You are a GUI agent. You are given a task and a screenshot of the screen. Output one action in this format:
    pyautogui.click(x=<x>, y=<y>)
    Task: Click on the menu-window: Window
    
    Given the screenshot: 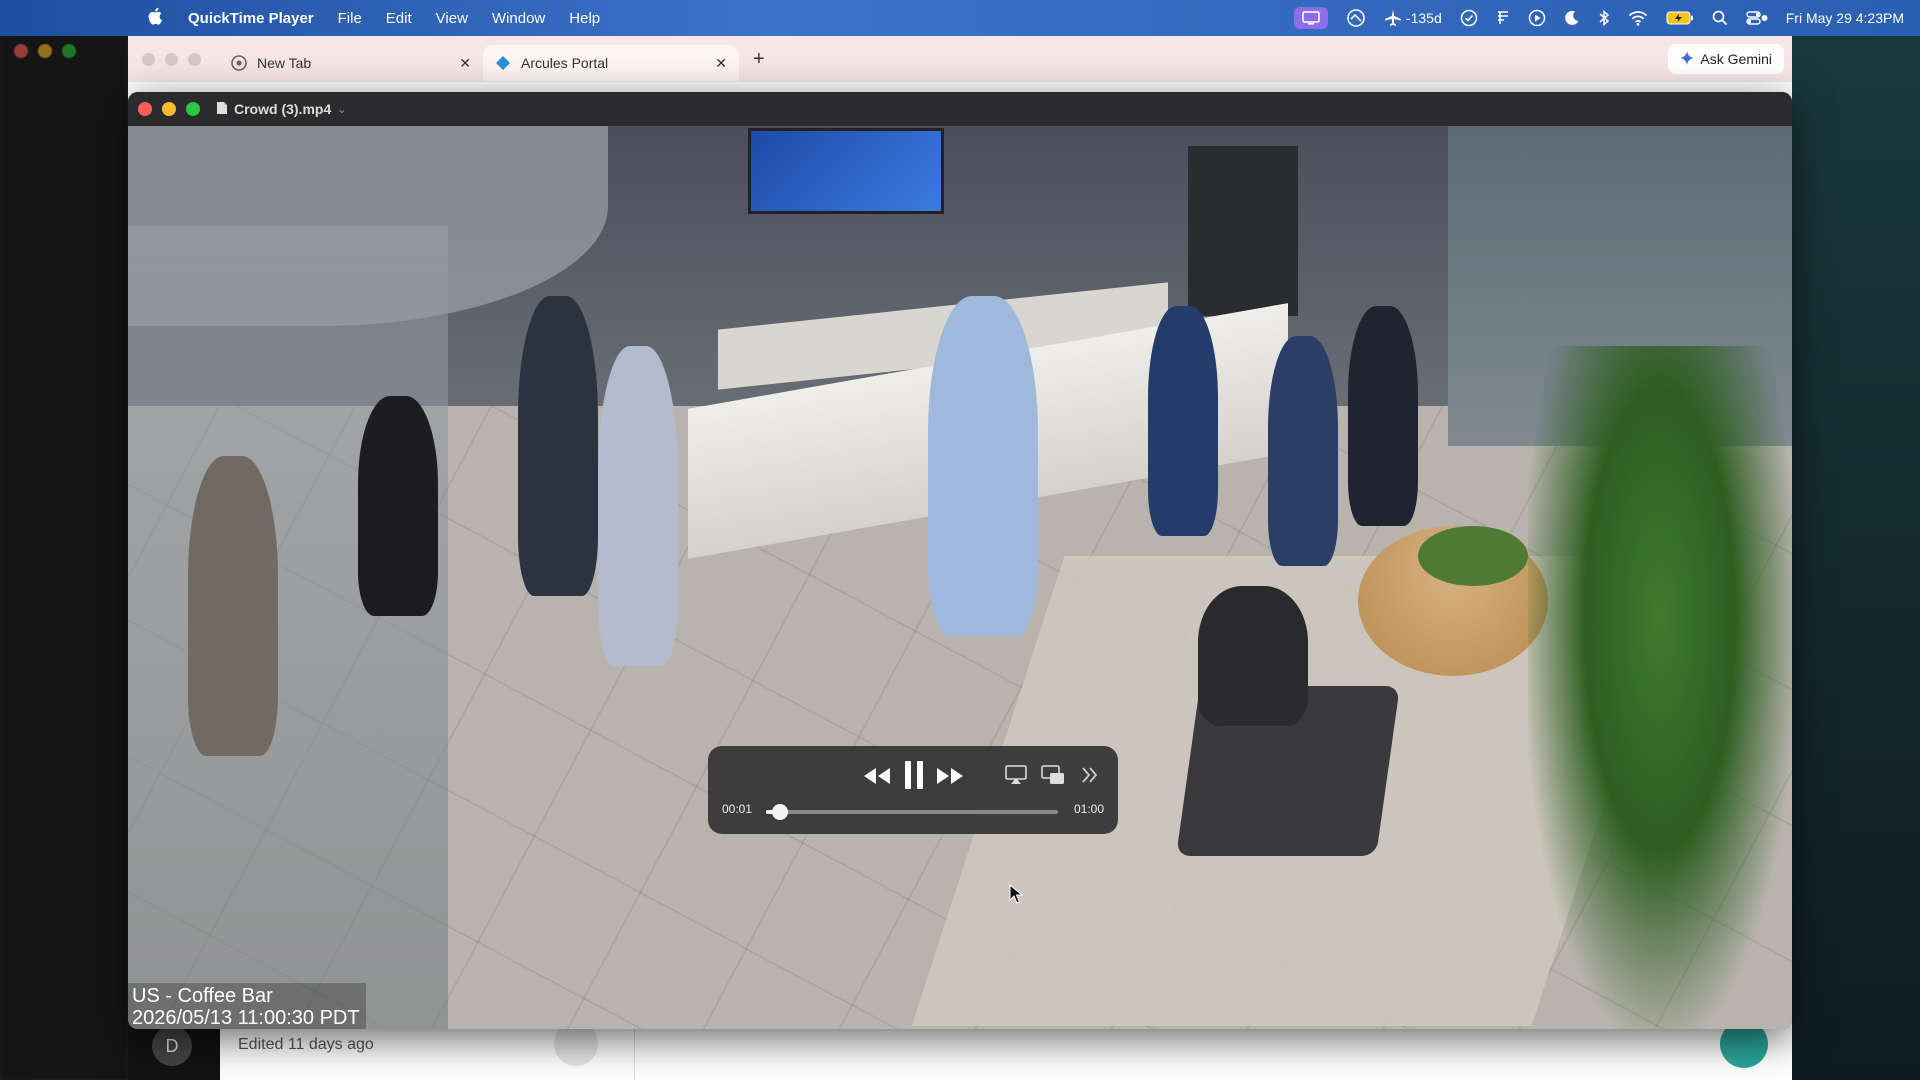 What is the action you would take?
    pyautogui.click(x=518, y=18)
    